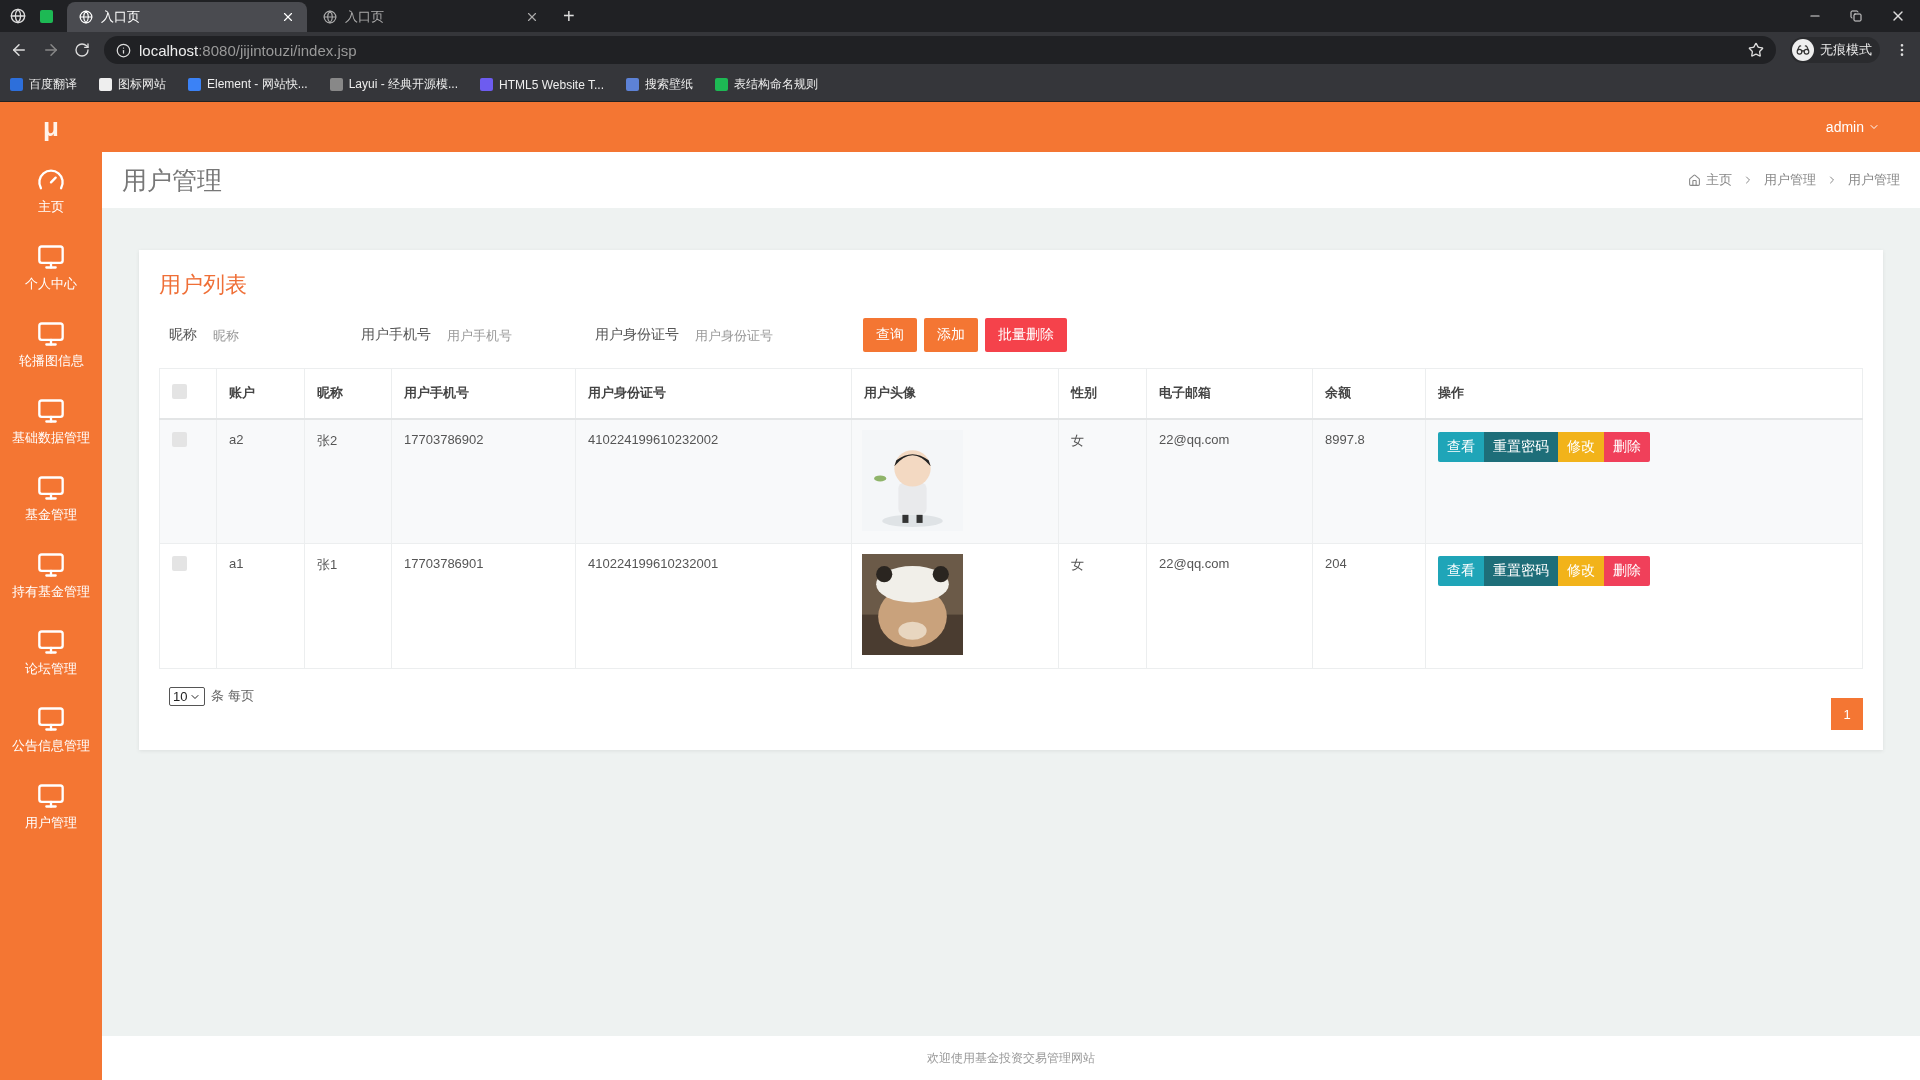 The image size is (1920, 1080). I want to click on sidebar-item: 基础数据管理, so click(51, 421).